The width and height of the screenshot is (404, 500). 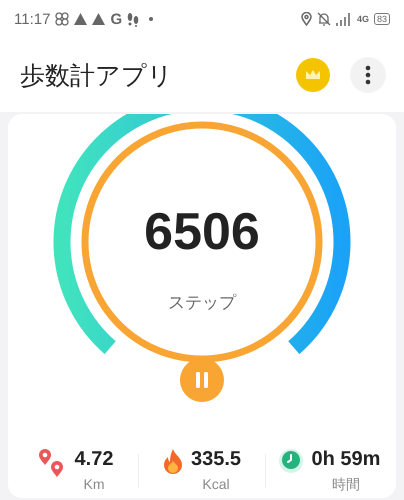 What do you see at coordinates (202, 380) in the screenshot?
I see `pause-icon` at bounding box center [202, 380].